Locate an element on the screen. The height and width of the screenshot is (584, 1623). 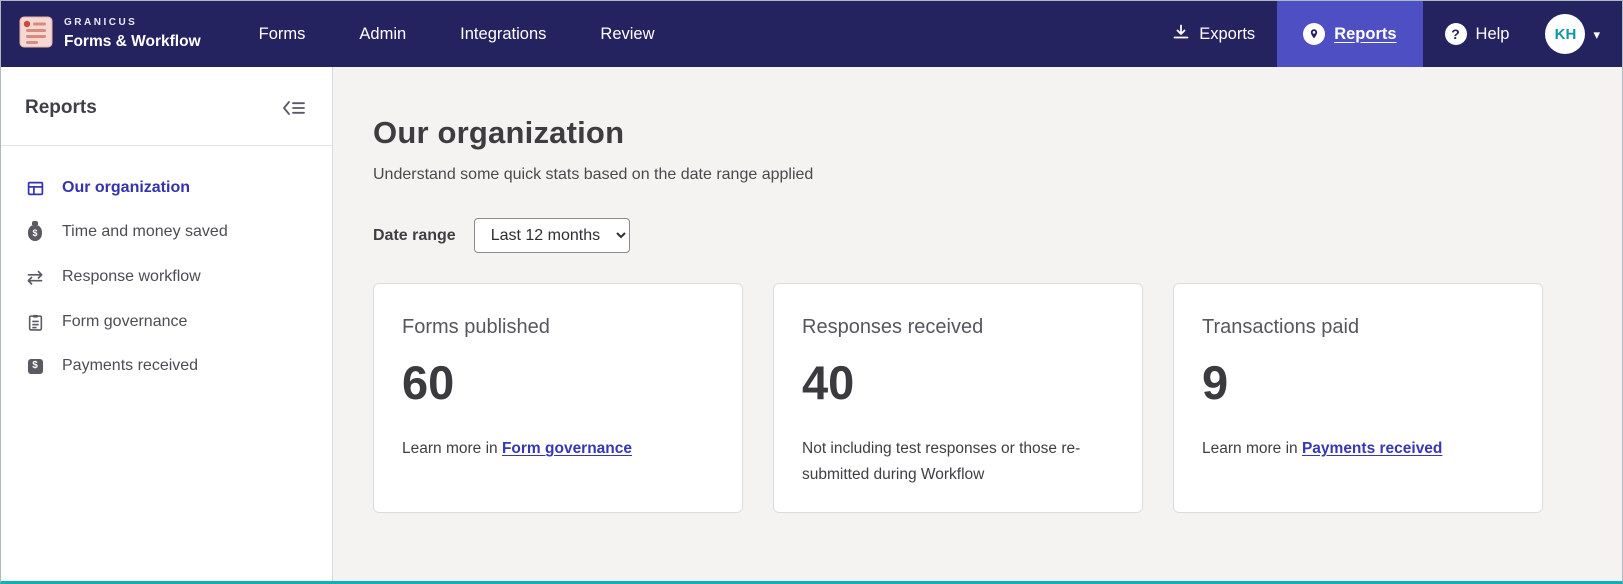
exports-button: Exports is located at coordinates (1213, 34).